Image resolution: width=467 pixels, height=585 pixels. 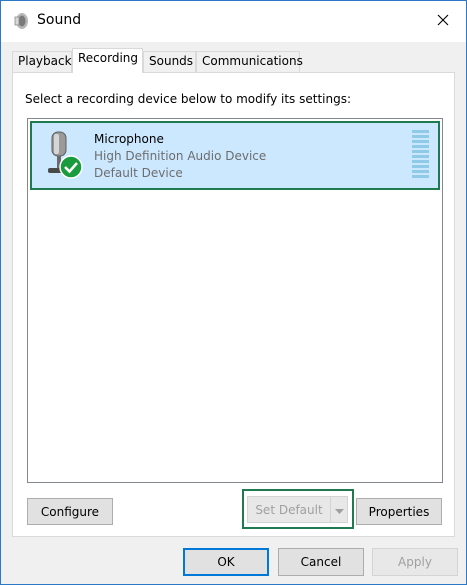 What do you see at coordinates (226, 562) in the screenshot?
I see `ok-button: OK` at bounding box center [226, 562].